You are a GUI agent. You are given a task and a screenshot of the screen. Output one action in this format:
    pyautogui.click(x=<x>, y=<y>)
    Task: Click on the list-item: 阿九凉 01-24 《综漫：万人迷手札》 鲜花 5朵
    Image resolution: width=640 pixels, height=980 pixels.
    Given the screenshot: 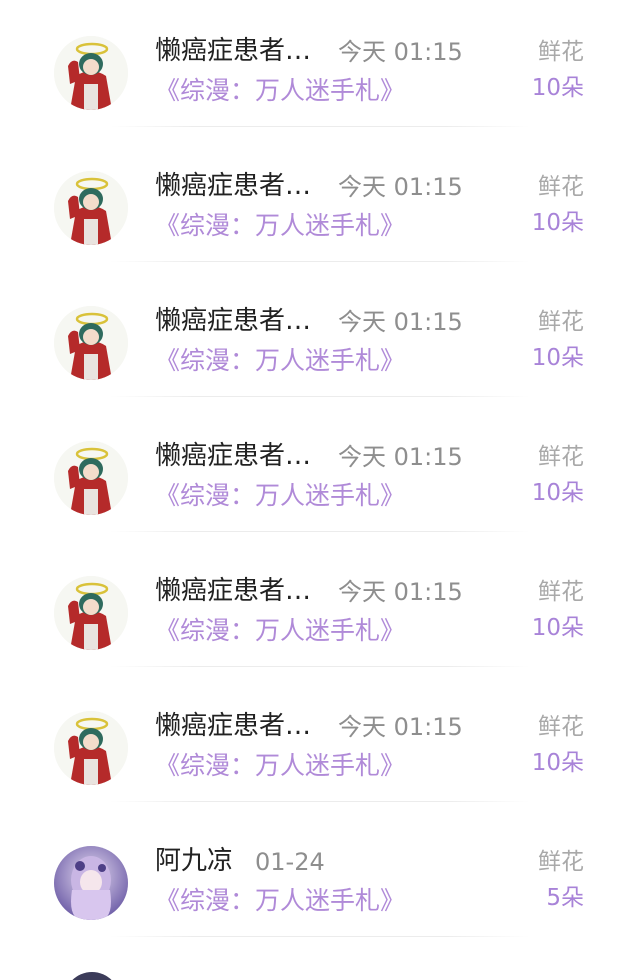 What is the action you would take?
    pyautogui.click(x=320, y=877)
    